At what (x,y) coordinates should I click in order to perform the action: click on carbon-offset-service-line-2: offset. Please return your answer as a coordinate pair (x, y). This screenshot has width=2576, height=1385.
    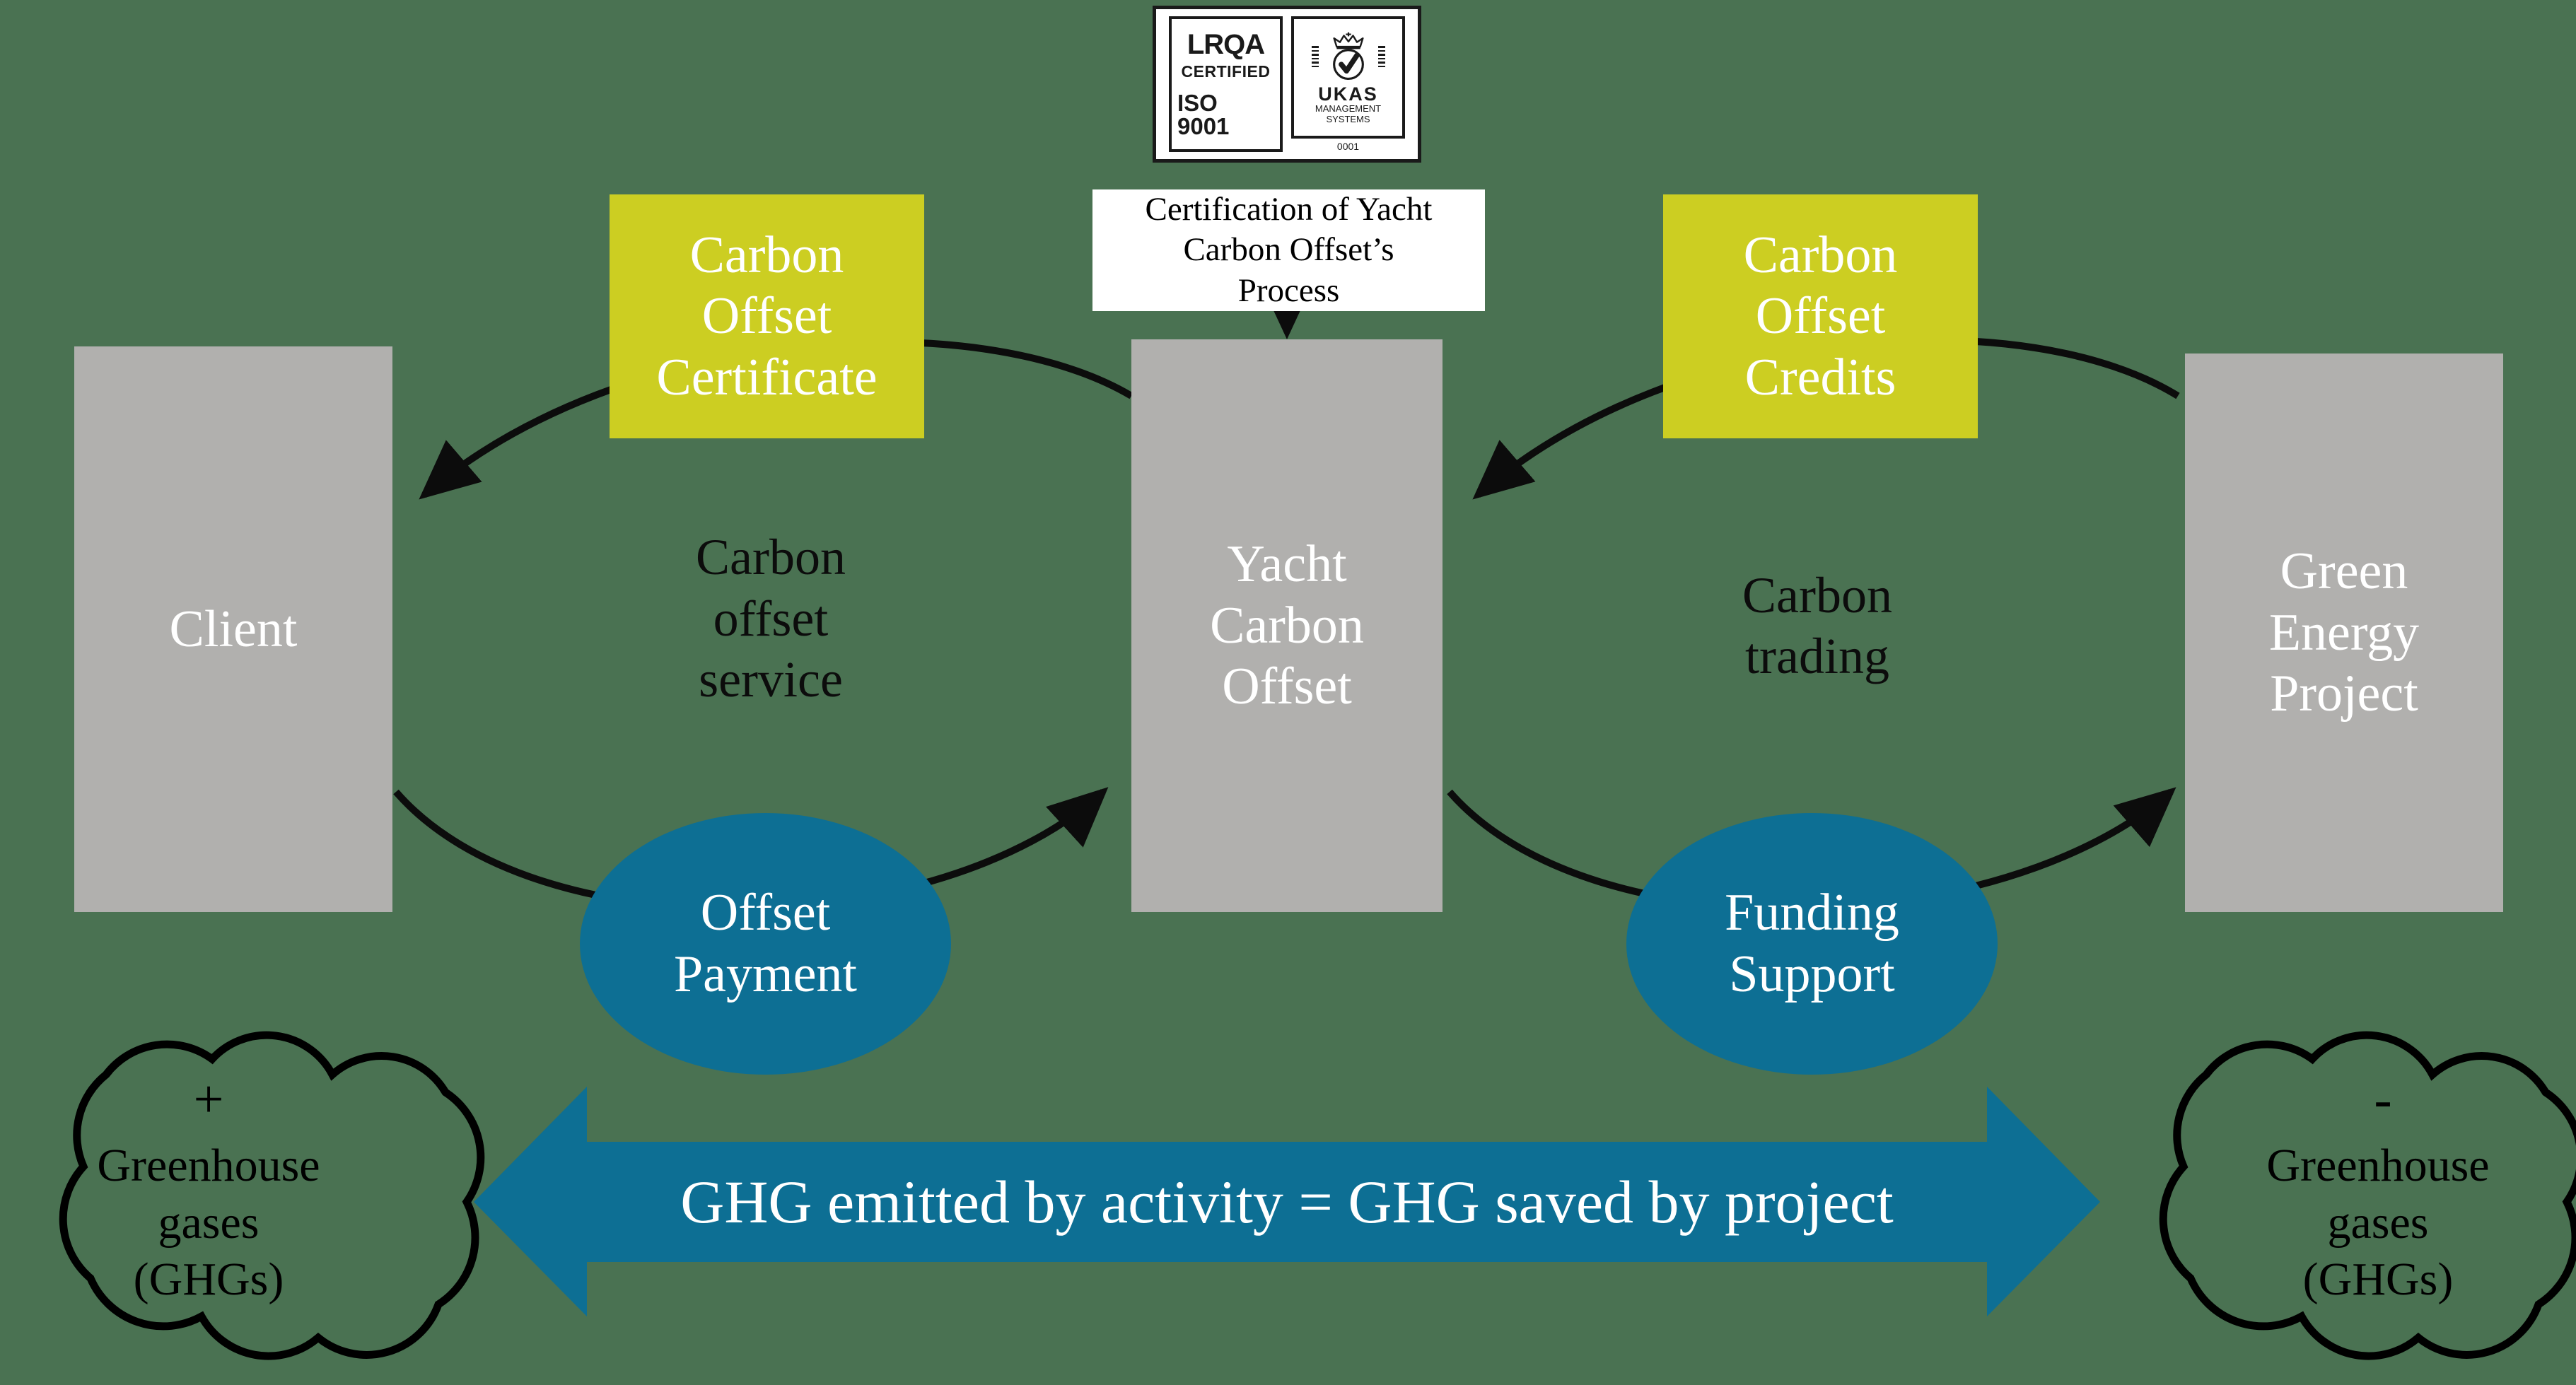
    Looking at the image, I should click on (771, 618).